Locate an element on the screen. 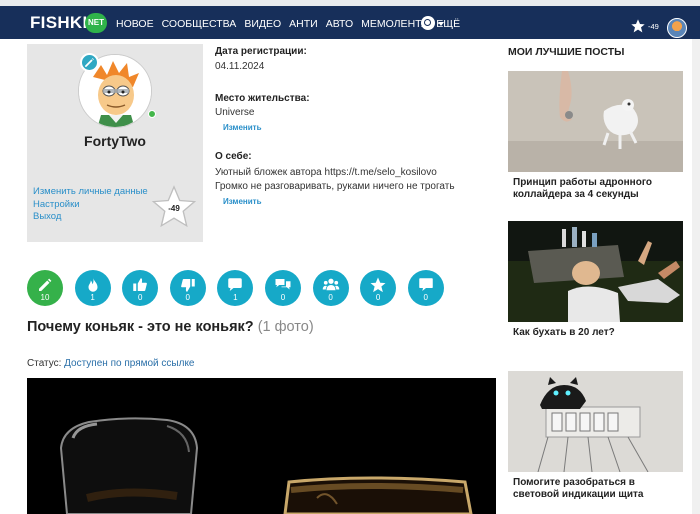 This screenshot has height=514, width=700. stat-comments: 1 is located at coordinates (235, 288).